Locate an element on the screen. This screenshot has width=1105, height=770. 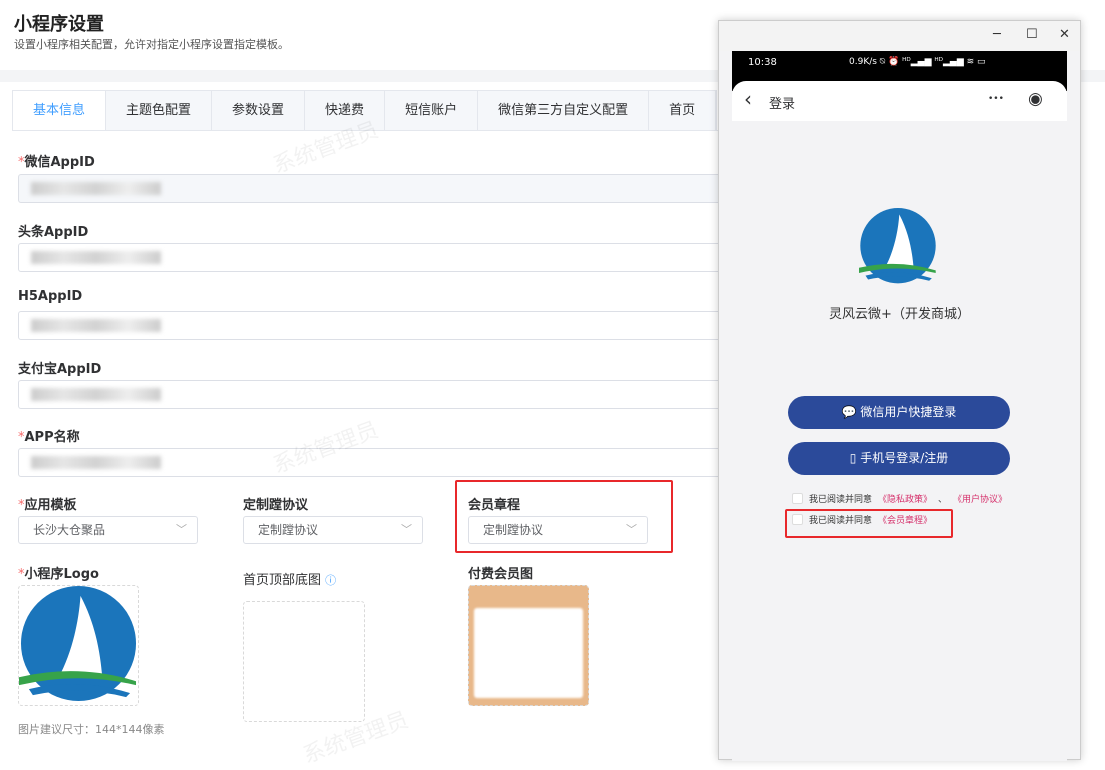
home-bg-upload is located at coordinates (304, 661).